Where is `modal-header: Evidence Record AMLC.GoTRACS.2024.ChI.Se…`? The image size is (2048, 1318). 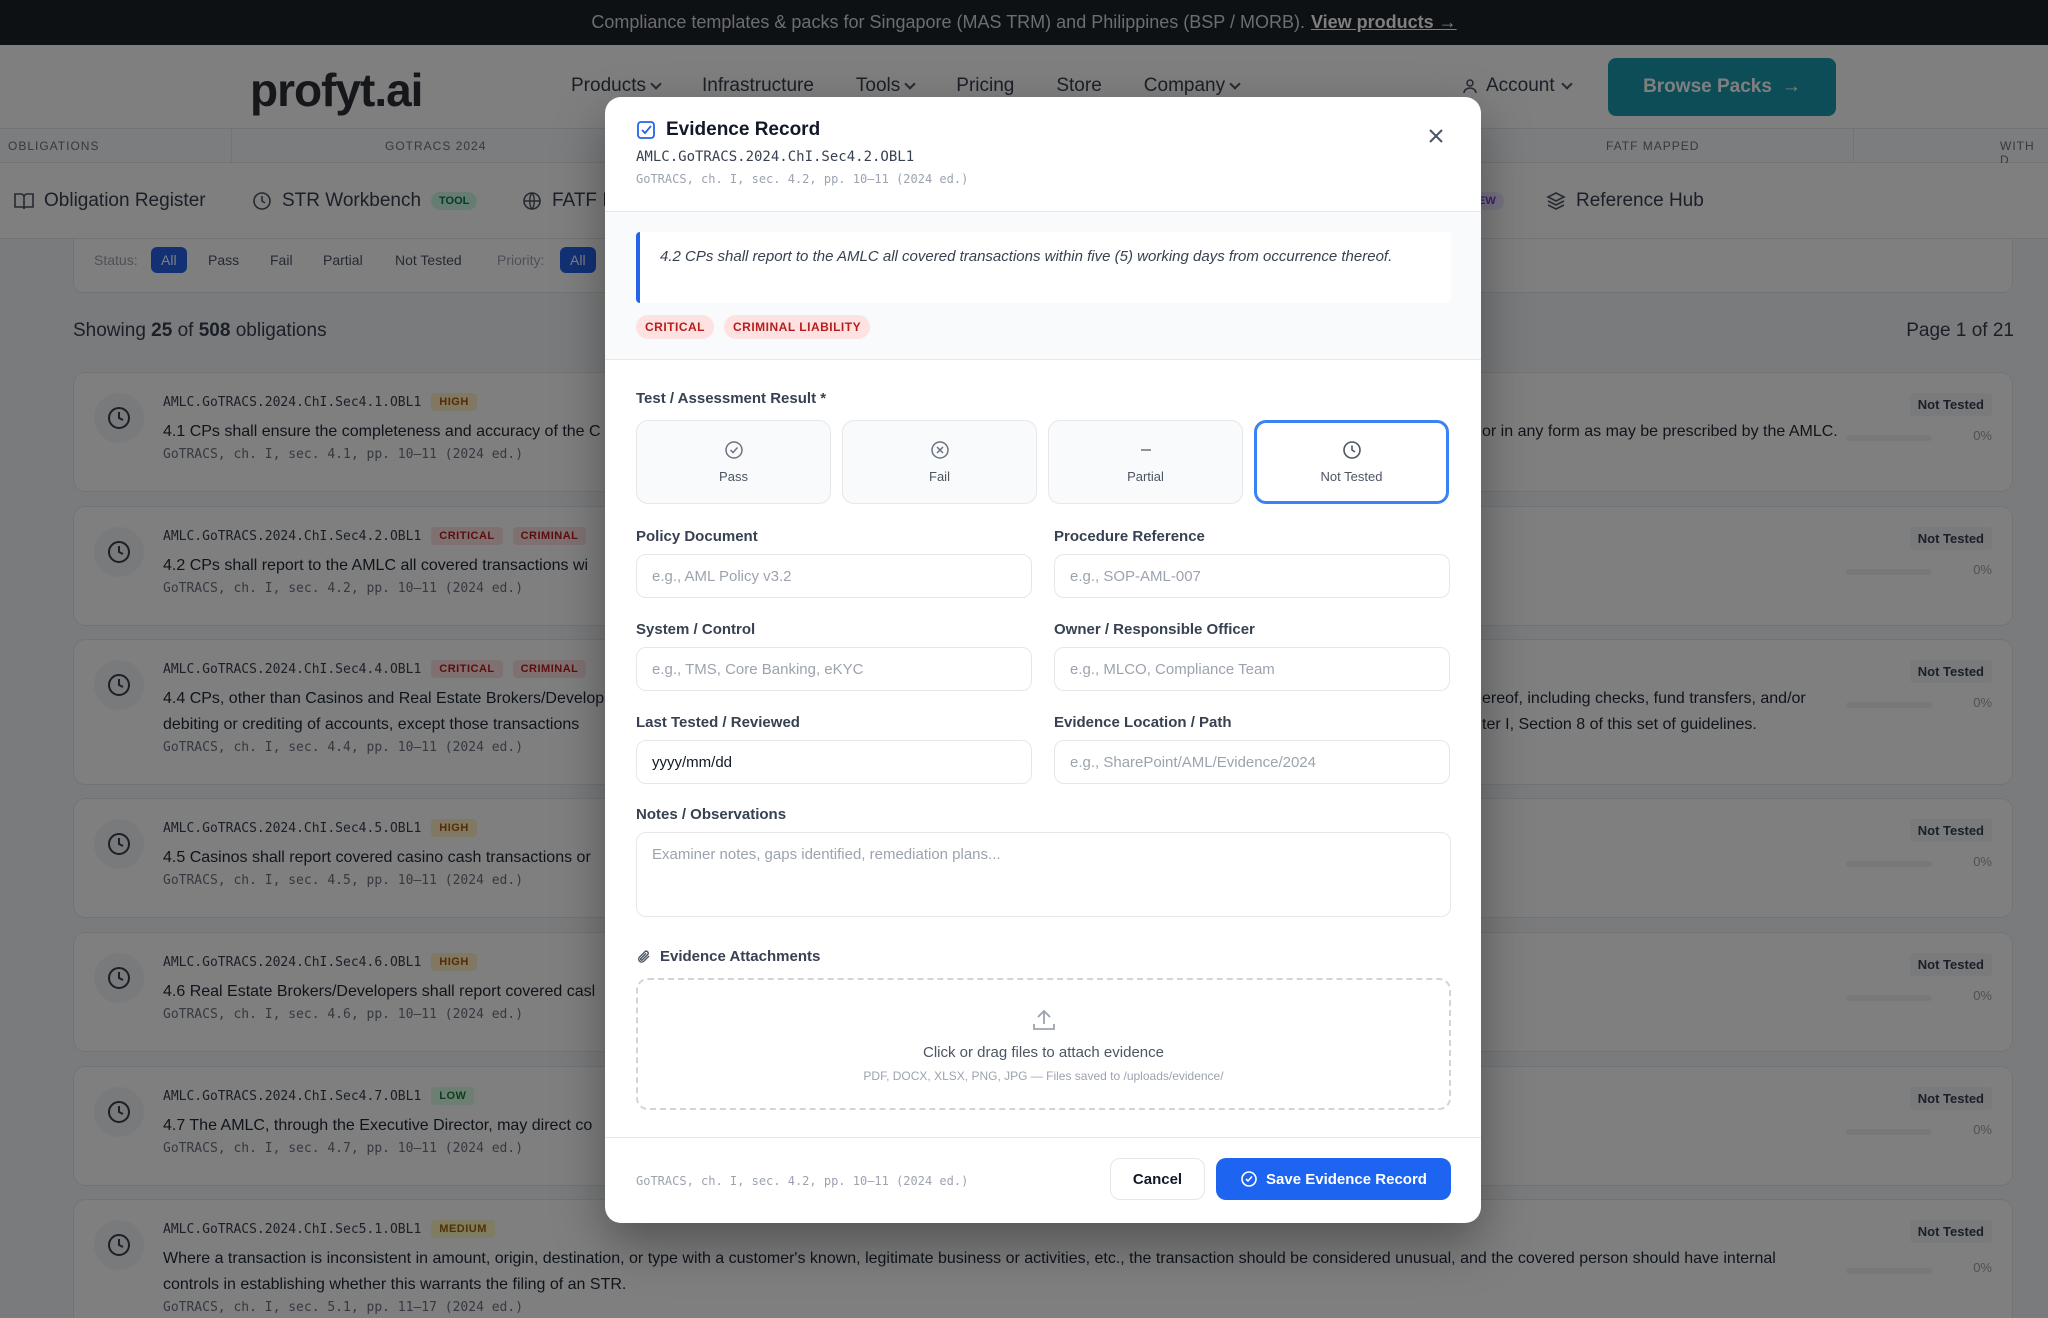 modal-header: Evidence Record AMLC.GoTRACS.2024.ChI.Se… is located at coordinates (1043, 154).